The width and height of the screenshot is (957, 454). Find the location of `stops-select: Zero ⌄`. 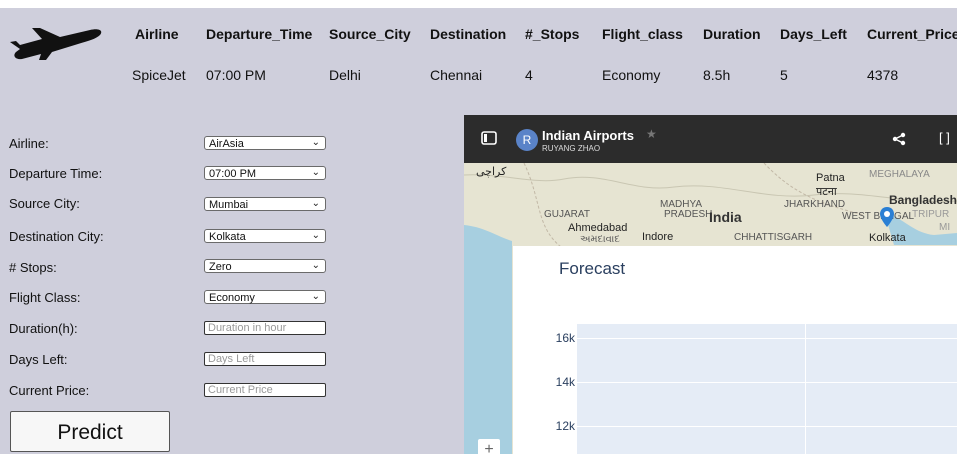

stops-select: Zero ⌄ is located at coordinates (265, 266).